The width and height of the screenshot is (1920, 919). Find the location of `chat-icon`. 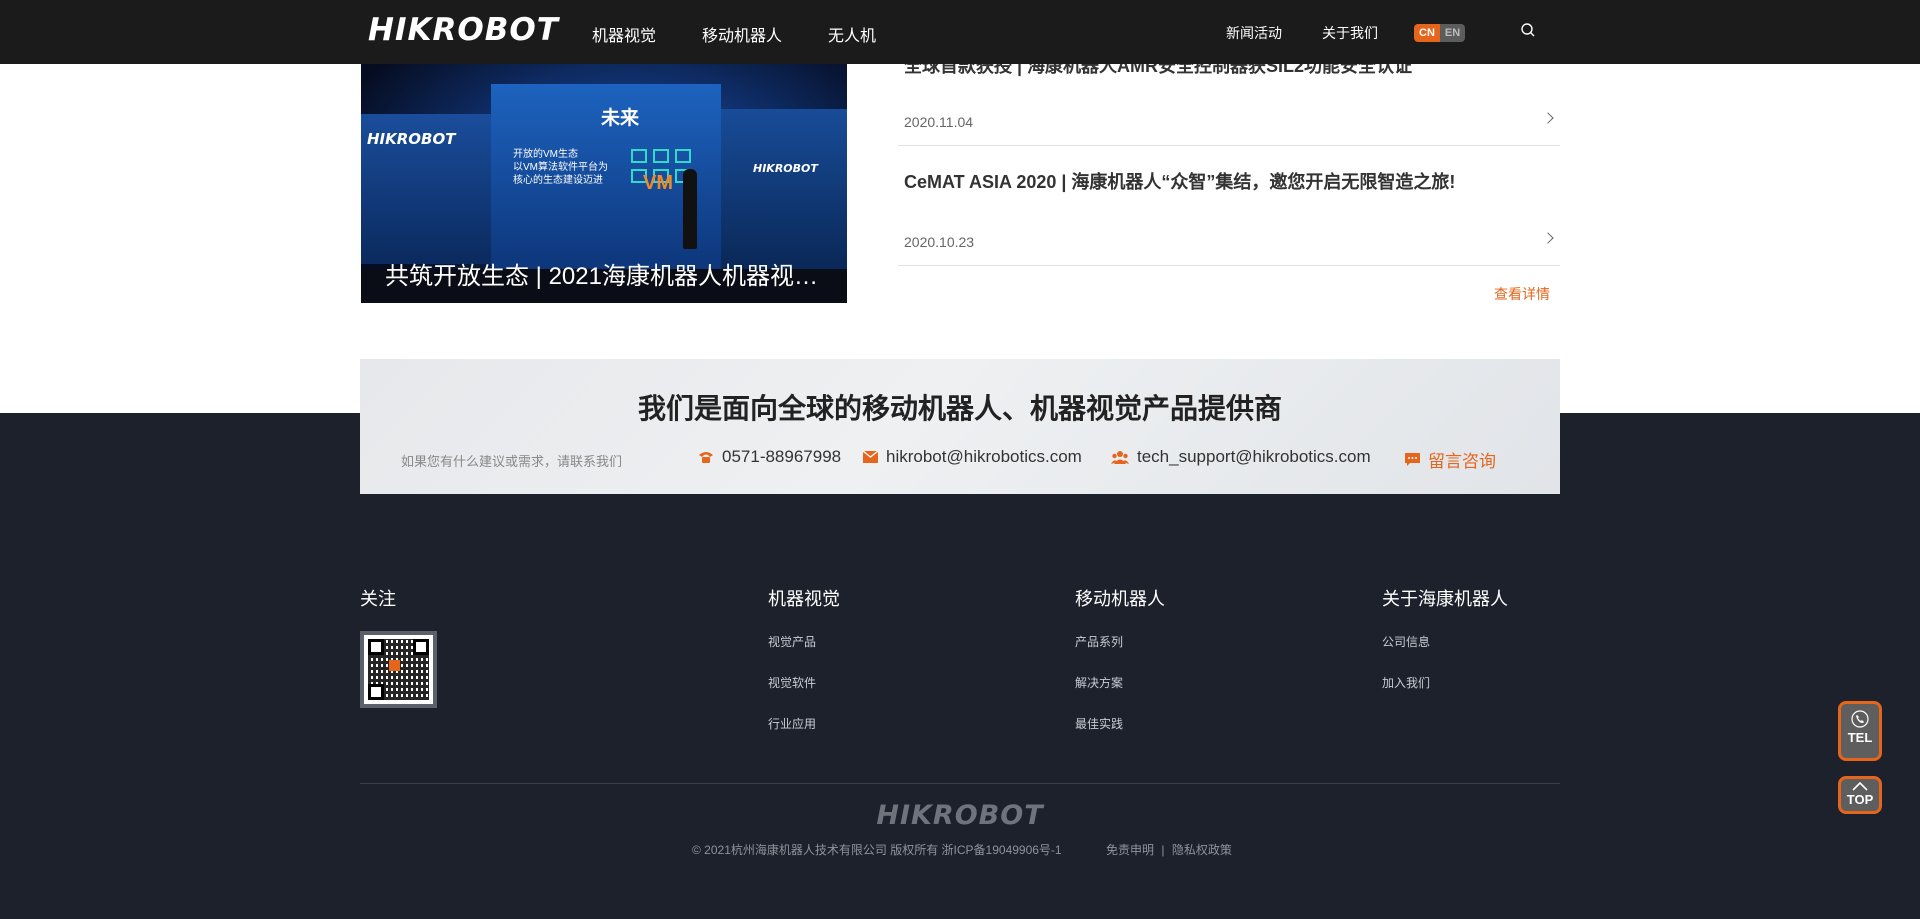

chat-icon is located at coordinates (1412, 459).